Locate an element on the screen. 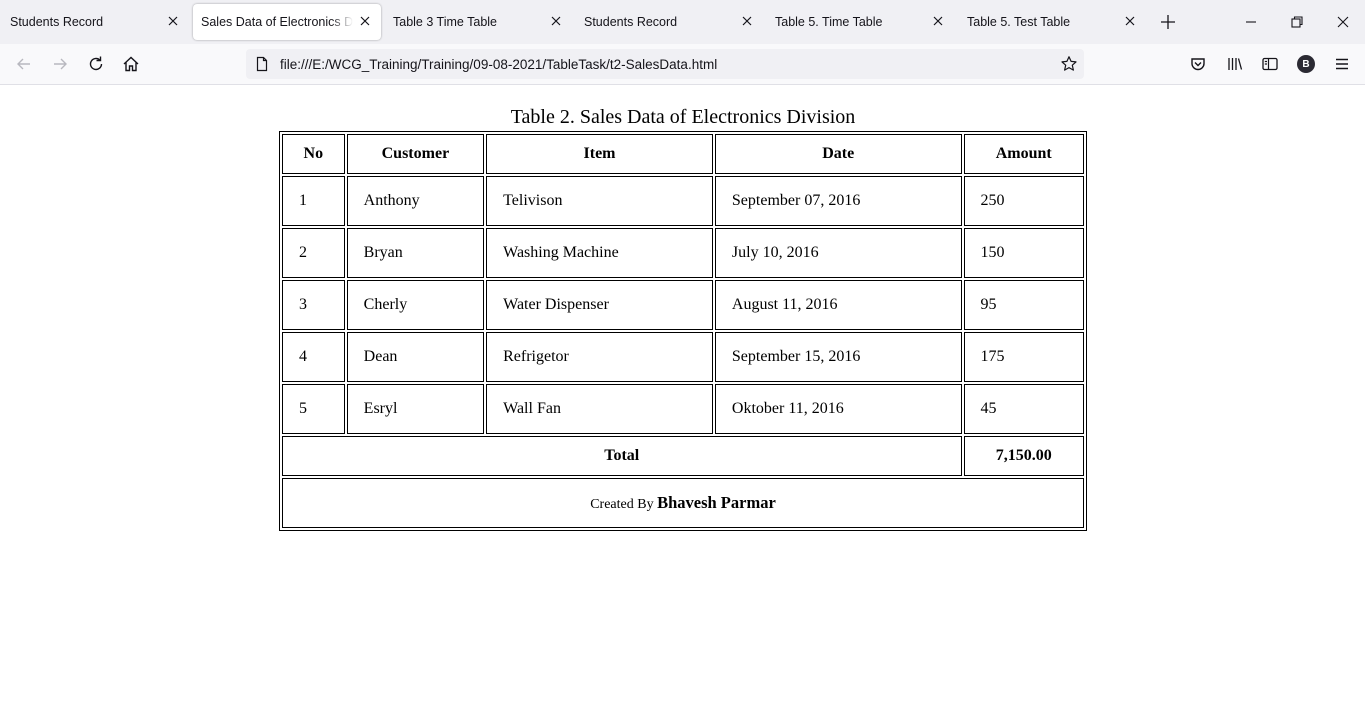 The height and width of the screenshot is (724, 1365). cell-item: Refrigetor is located at coordinates (599, 357).